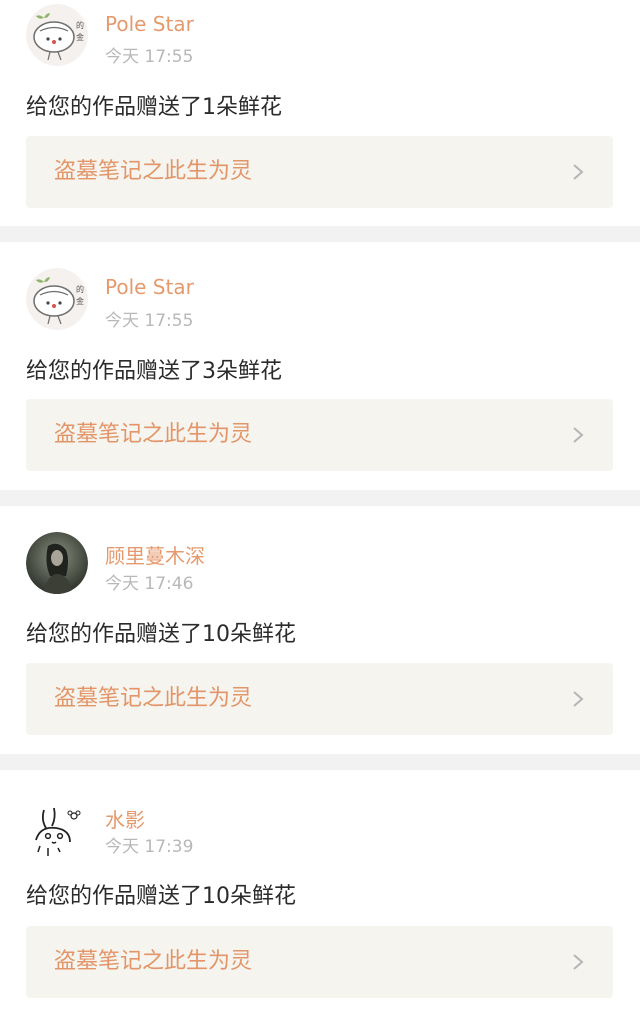 The width and height of the screenshot is (640, 1016). I want to click on username: 顾里蔓木深, so click(155, 554).